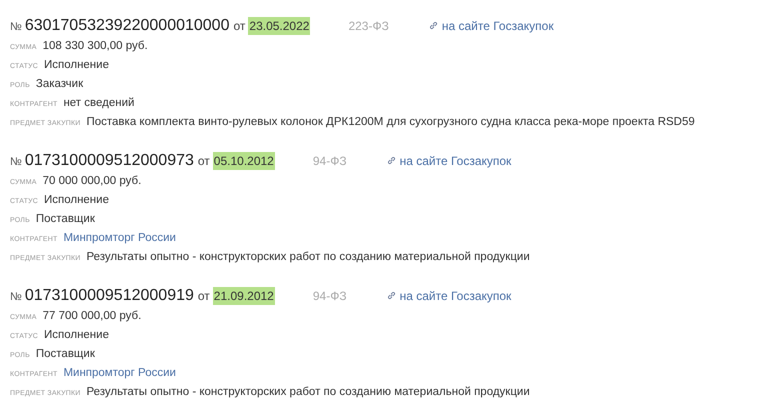 The height and width of the screenshot is (412, 769). What do you see at coordinates (92, 181) in the screenshot?
I see `field-value: 70 000 000,00 руб.` at bounding box center [92, 181].